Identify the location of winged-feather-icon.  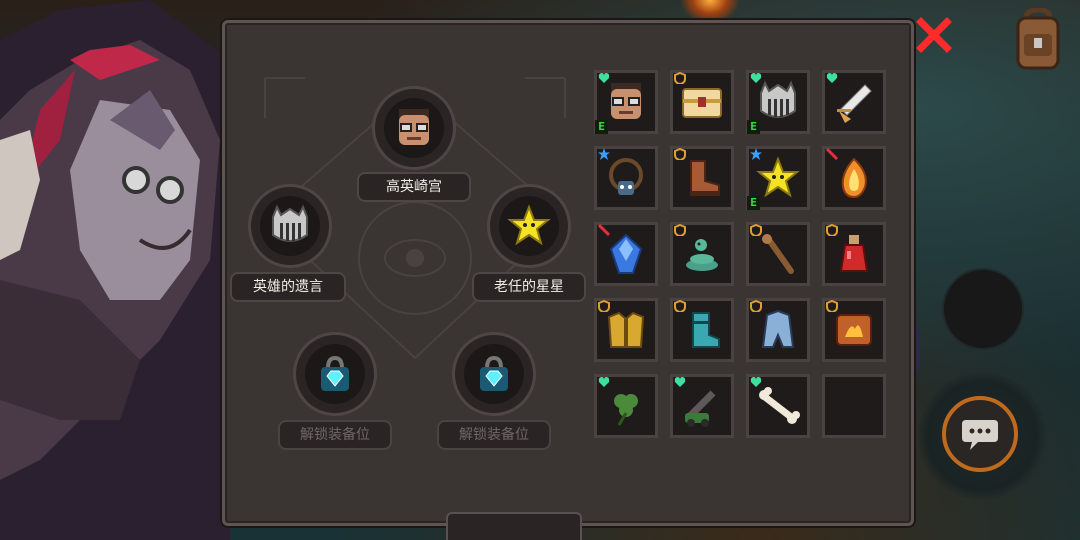
(854, 103).